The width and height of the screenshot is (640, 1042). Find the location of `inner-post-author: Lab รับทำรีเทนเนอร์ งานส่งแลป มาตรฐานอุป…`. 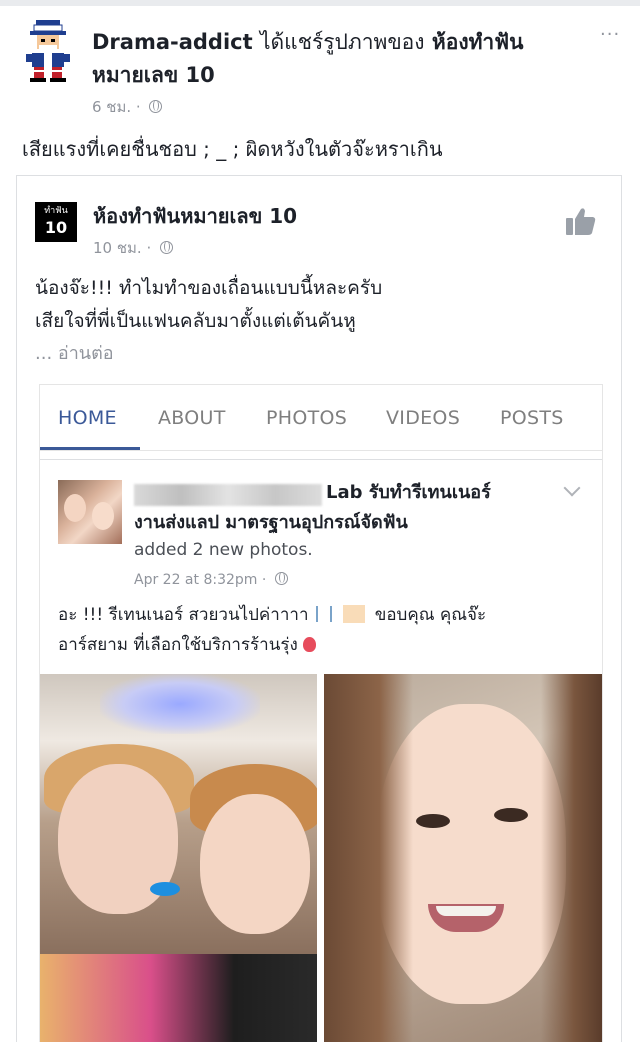

inner-post-author: Lab รับทำรีเทนเนอร์ งานส่งแลป มาตรฐานอุป… is located at coordinates (349, 508).